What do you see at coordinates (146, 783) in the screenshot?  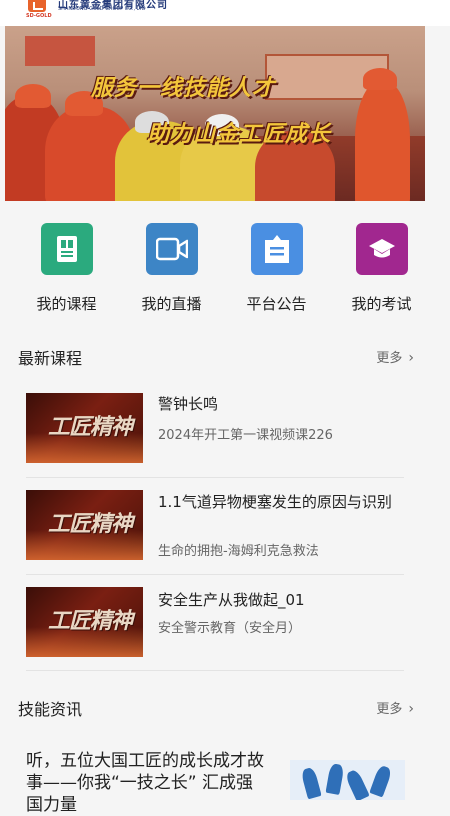 I see `news-title: 听，五位大国工匠的成长成才故事——你我“一技之长” 汇成强国力量` at bounding box center [146, 783].